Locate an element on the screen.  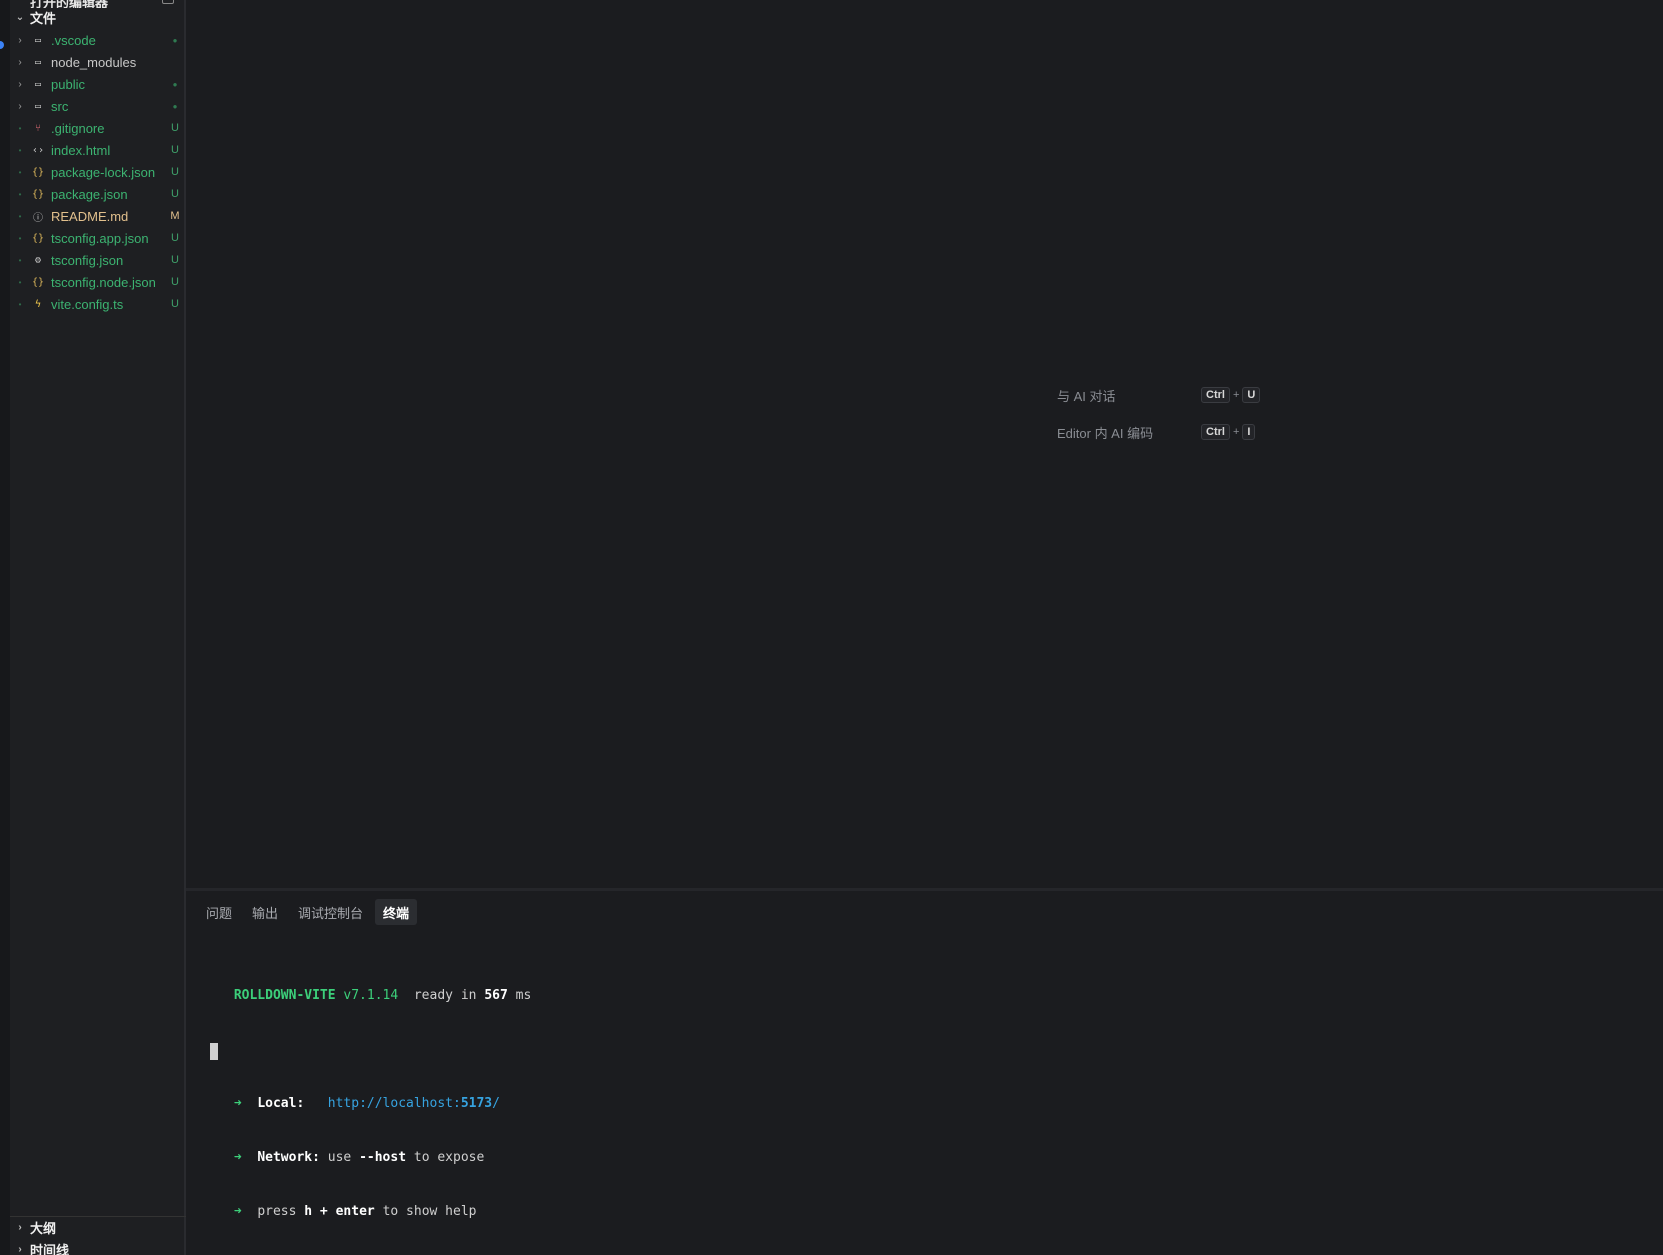
info-icon: ⓘ is located at coordinates (38, 218).